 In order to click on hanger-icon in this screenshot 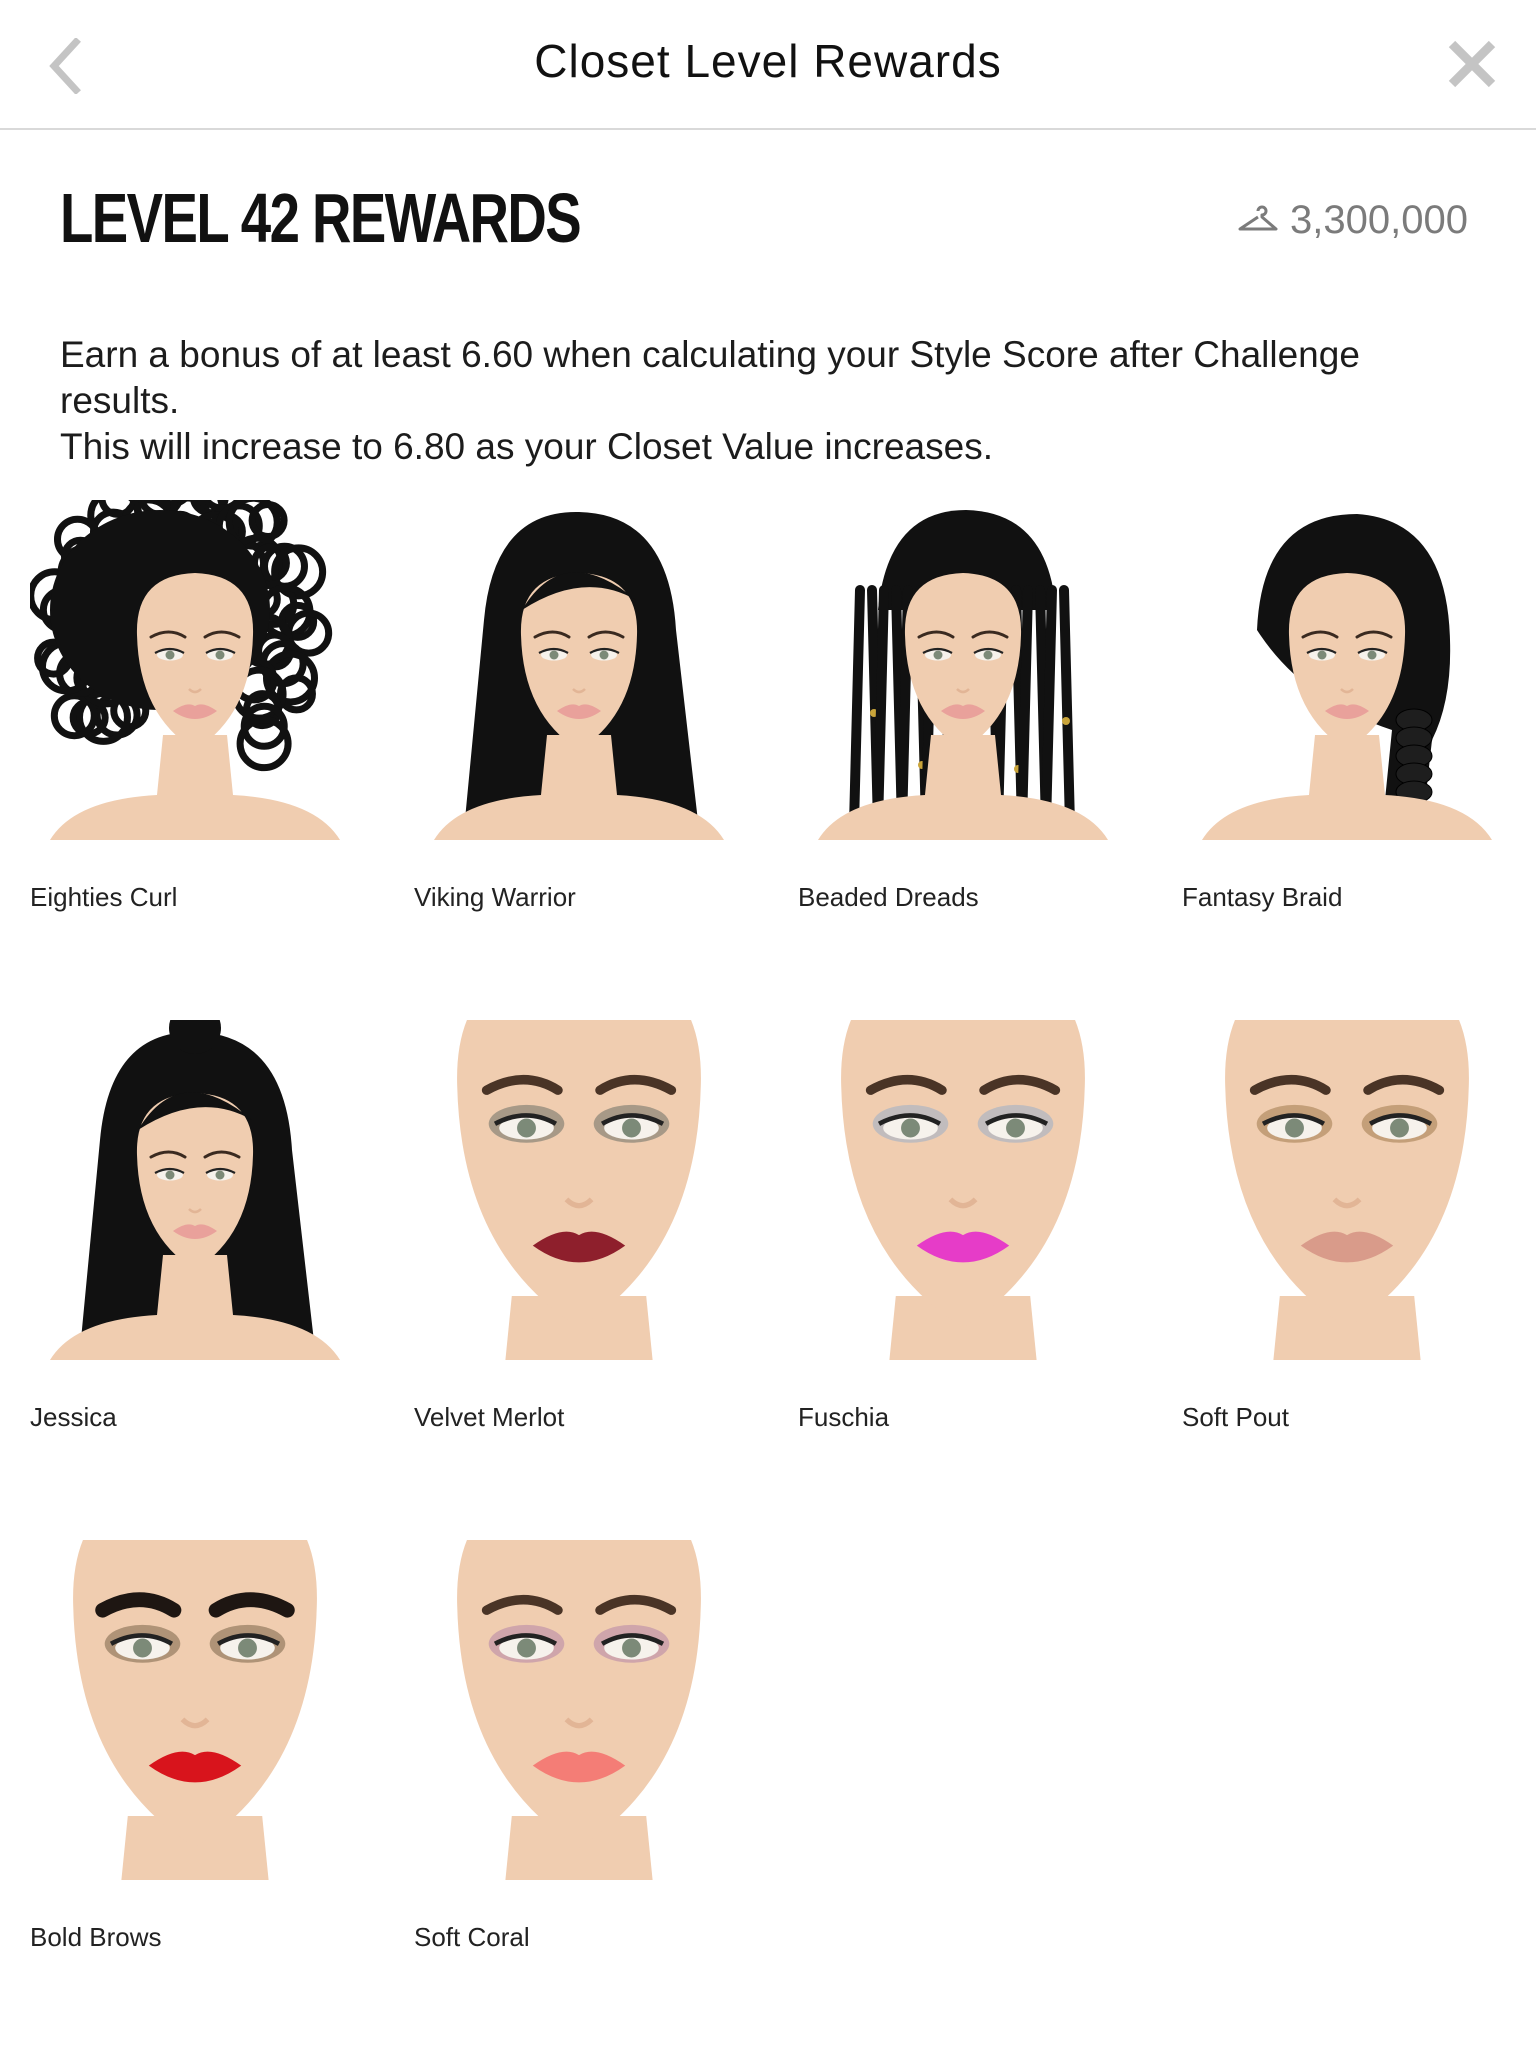, I will do `click(1258, 218)`.